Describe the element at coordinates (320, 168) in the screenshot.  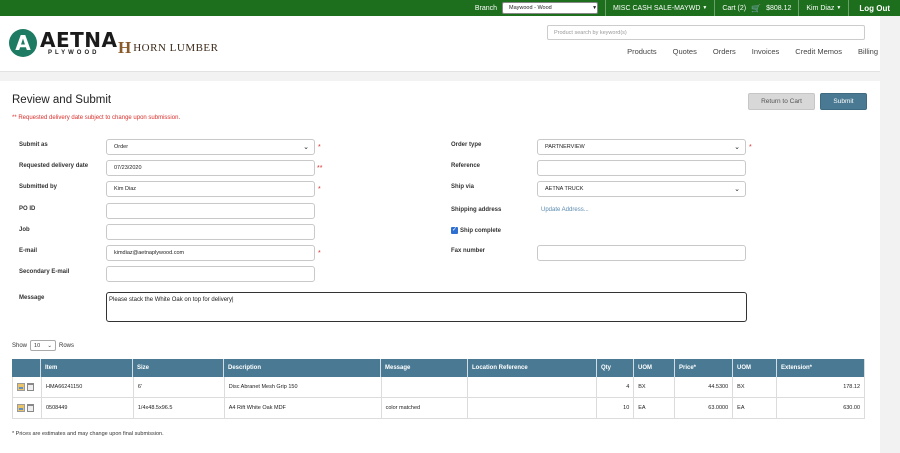
I see `double-required-marker: **` at that location.